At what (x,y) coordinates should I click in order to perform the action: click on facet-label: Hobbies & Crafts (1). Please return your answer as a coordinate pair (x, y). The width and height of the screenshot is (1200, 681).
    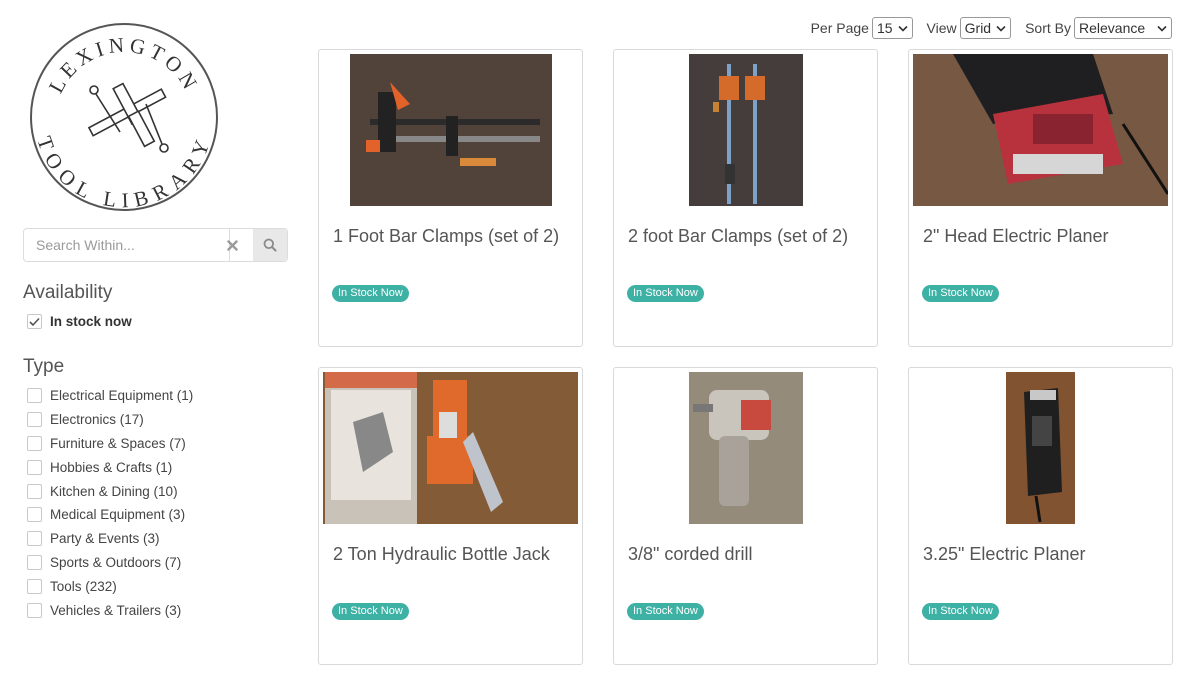
    Looking at the image, I should click on (111, 467).